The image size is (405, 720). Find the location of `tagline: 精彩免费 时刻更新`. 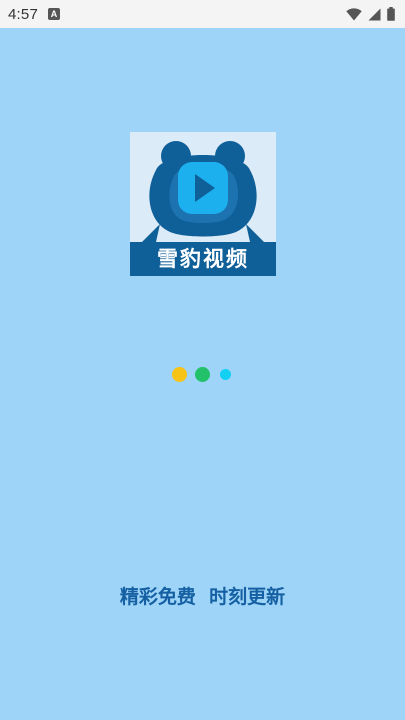

tagline: 精彩免费 时刻更新 is located at coordinates (202, 597).